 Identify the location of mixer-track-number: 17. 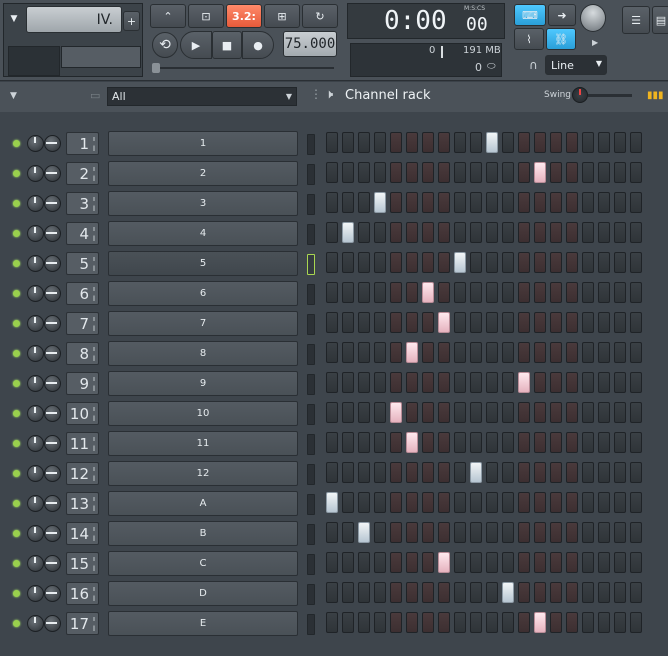
(82, 623).